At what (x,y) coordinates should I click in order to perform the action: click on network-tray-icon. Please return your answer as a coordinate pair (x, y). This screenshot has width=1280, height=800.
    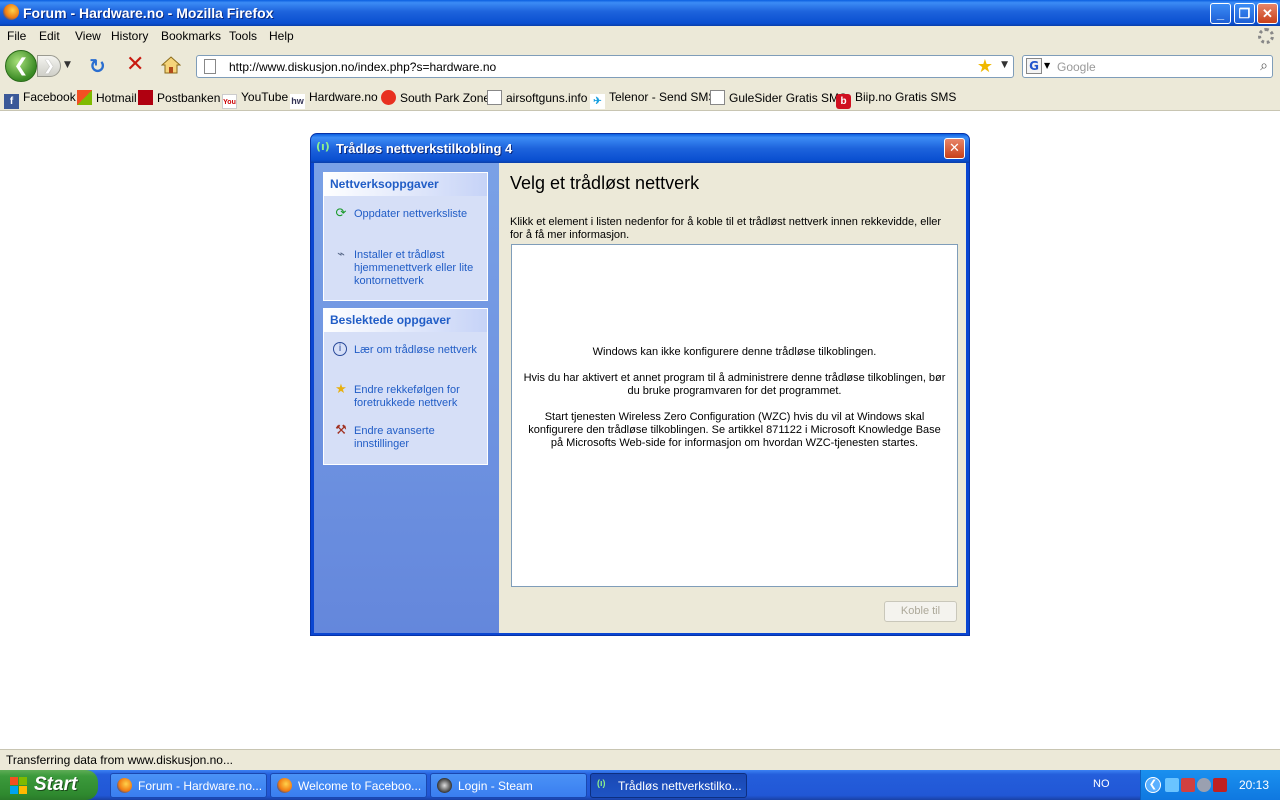
    Looking at the image, I should click on (1188, 785).